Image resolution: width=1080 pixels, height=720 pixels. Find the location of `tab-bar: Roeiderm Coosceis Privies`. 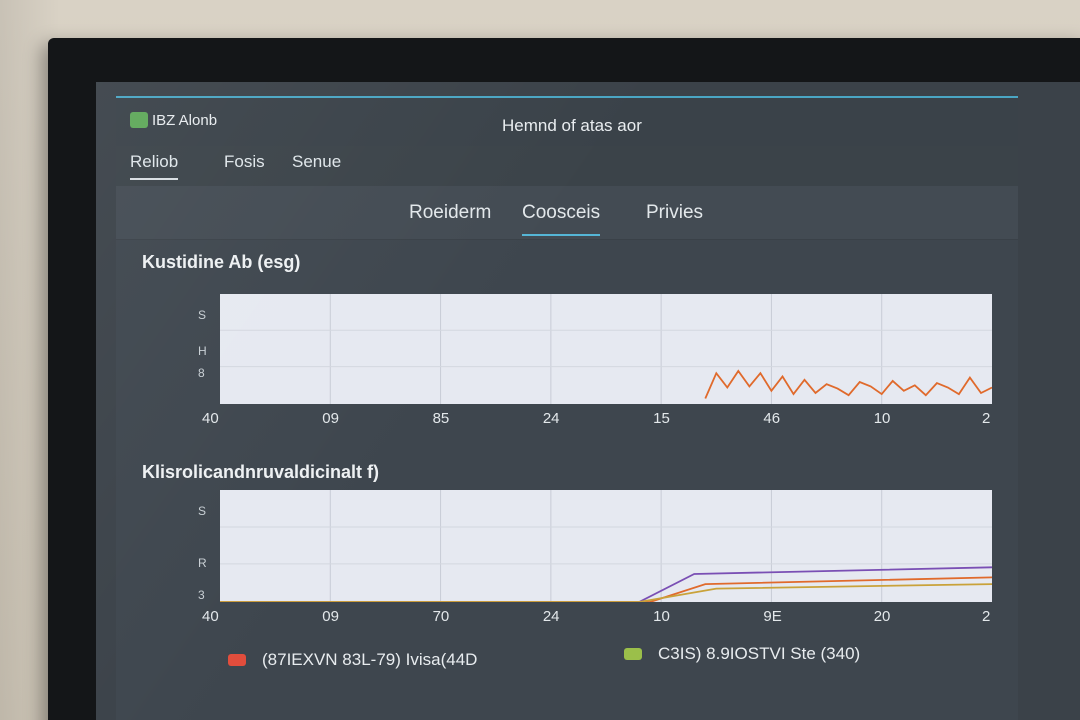

tab-bar: Roeiderm Coosceis Privies is located at coordinates (567, 213).